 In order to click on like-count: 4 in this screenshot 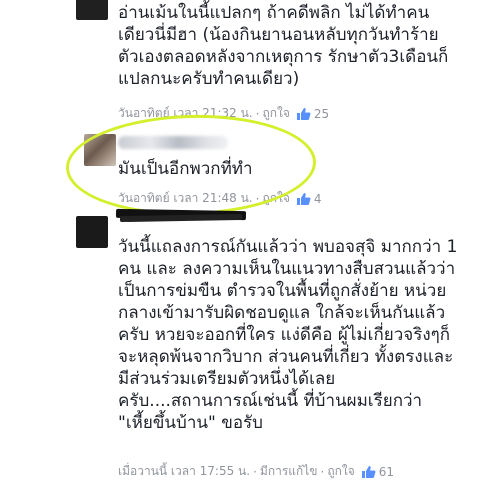, I will do `click(317, 198)`.